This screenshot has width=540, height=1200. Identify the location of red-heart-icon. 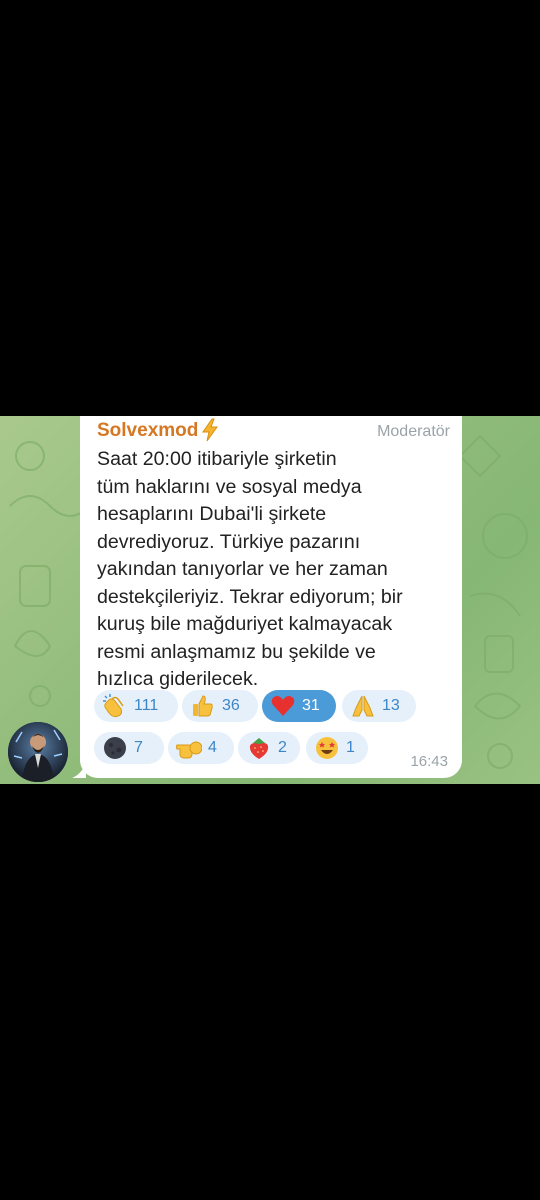
(283, 706).